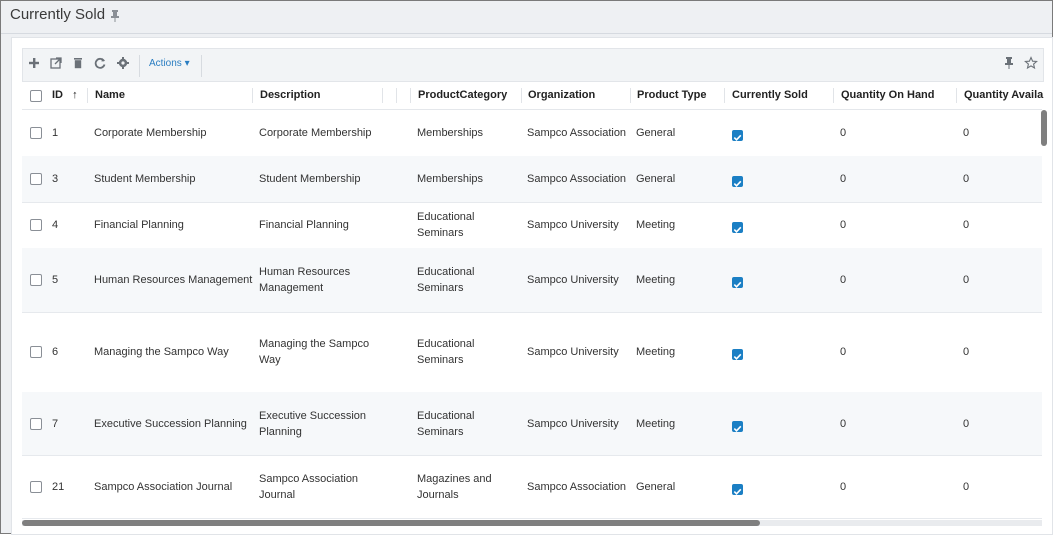  I want to click on cell-product-type-text: General, so click(656, 179).